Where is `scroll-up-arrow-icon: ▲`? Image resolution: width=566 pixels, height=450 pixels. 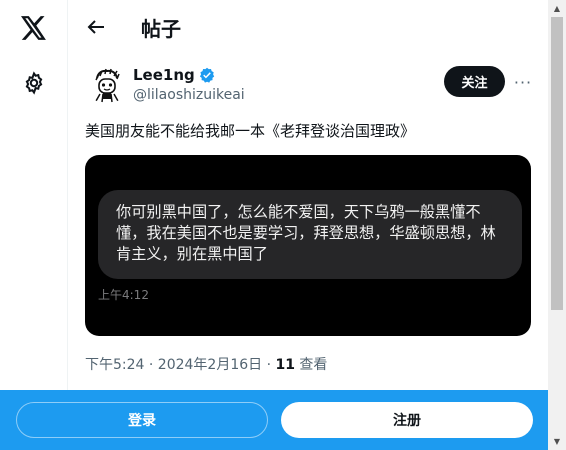 scroll-up-arrow-icon: ▲ is located at coordinates (557, 8).